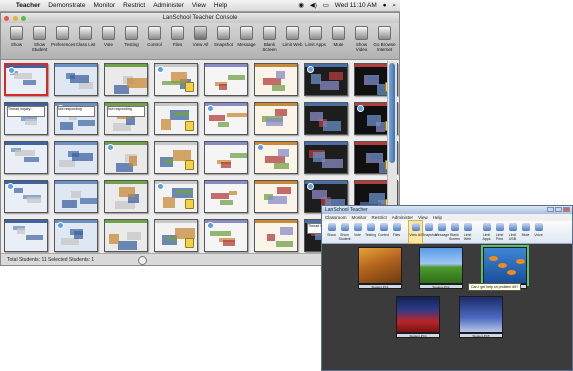  Describe the element at coordinates (63, 41) in the screenshot. I see `toolbar-preferences-button: Preferences` at that location.